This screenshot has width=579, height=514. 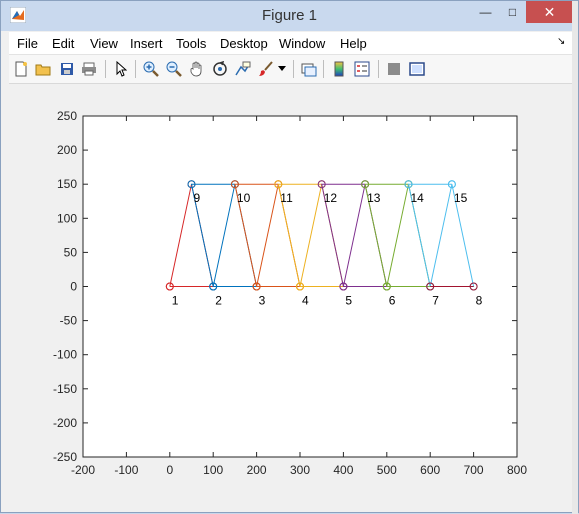 I want to click on y-tick-label: -50, so click(x=69, y=321).